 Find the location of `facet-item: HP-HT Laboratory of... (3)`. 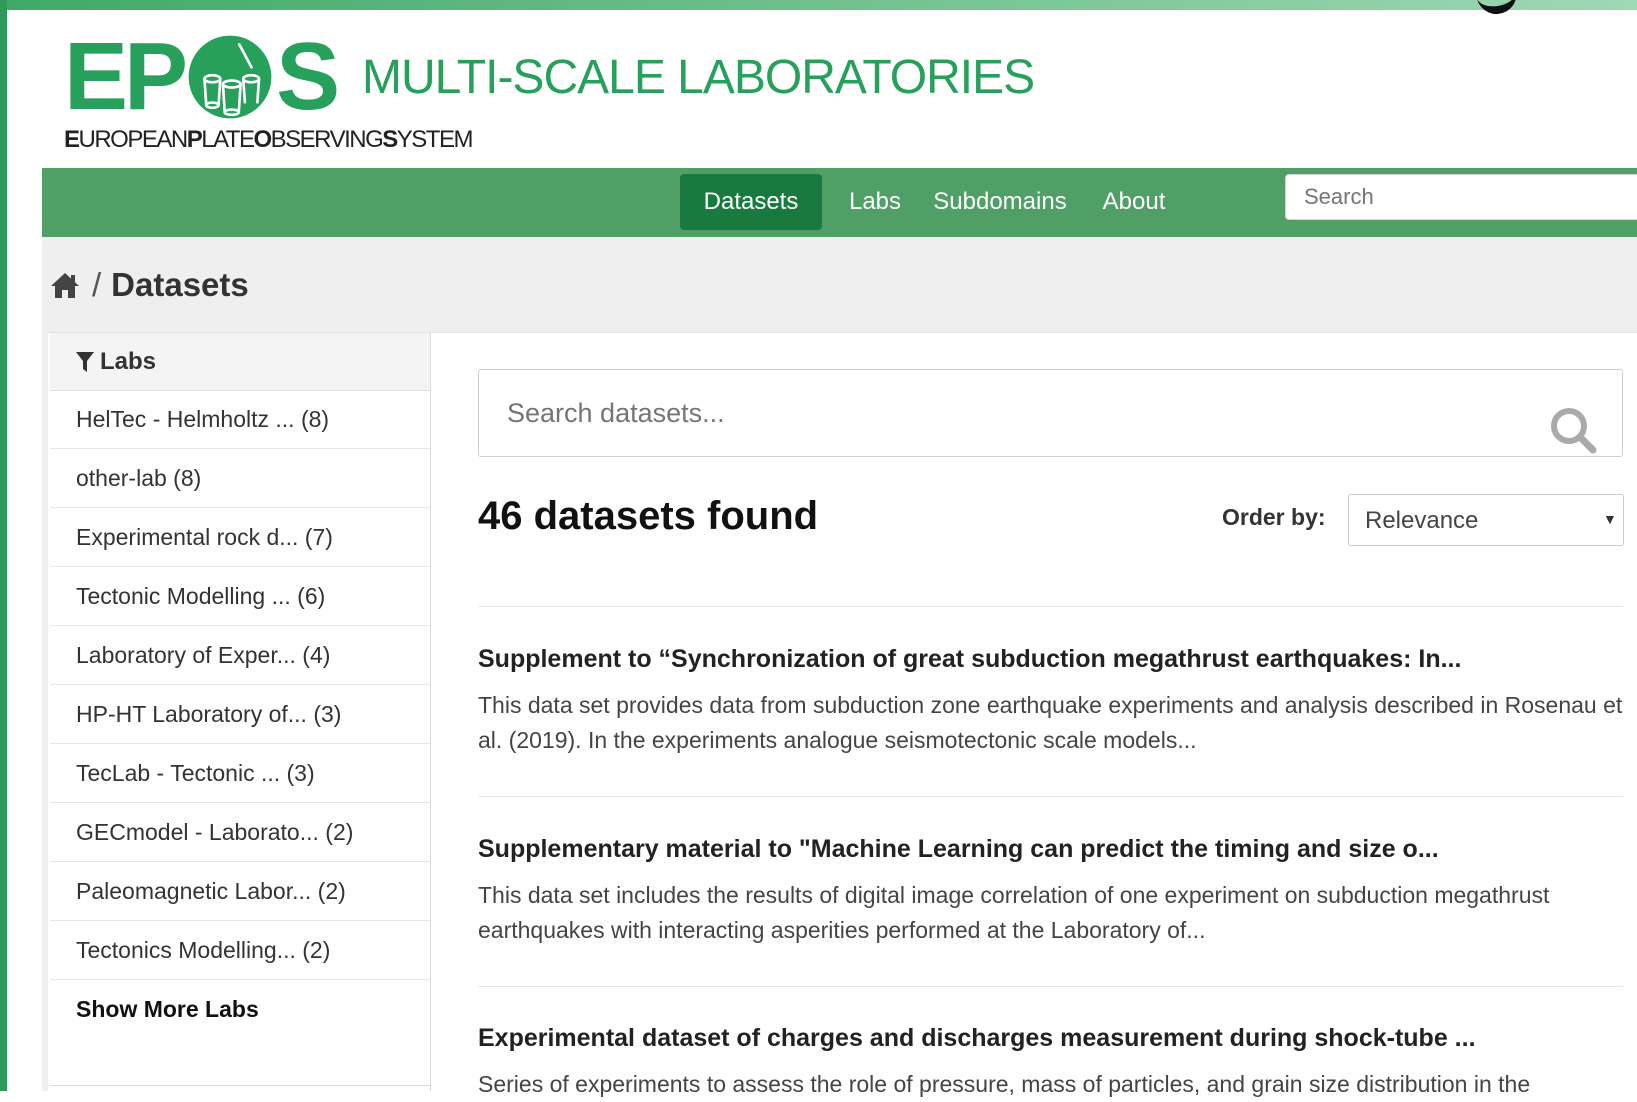

facet-item: HP-HT Laboratory of... (3) is located at coordinates (240, 714).